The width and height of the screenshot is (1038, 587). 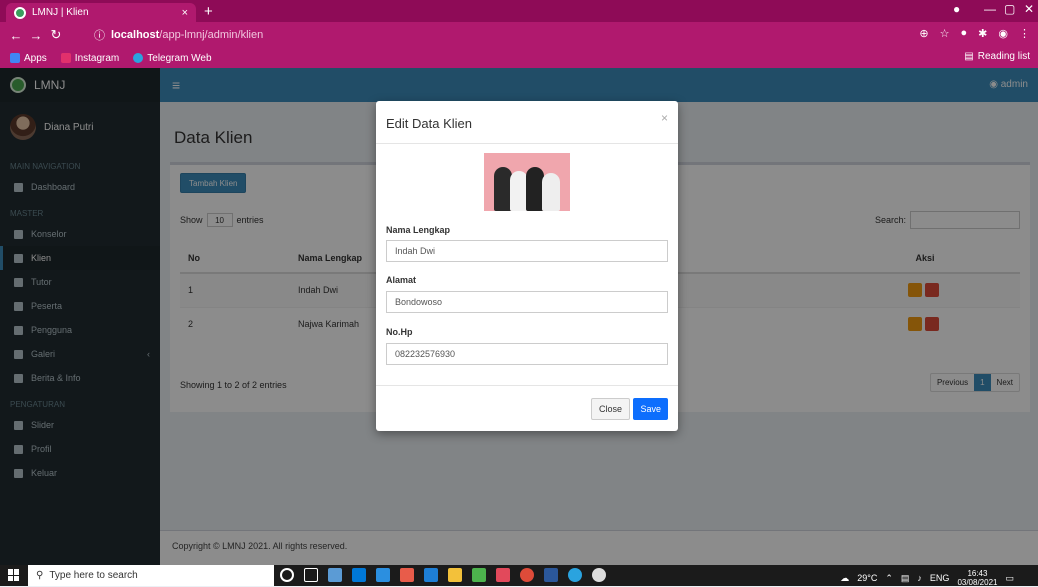 I want to click on file-explorer-icon, so click(x=455, y=575).